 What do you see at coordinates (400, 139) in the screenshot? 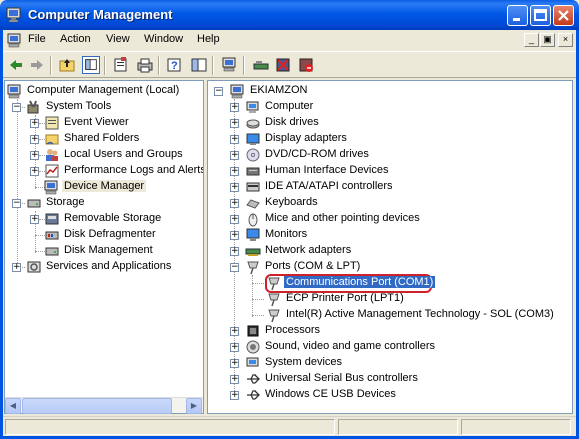
I see `device-category-display-adapters: + Display adapters` at bounding box center [400, 139].